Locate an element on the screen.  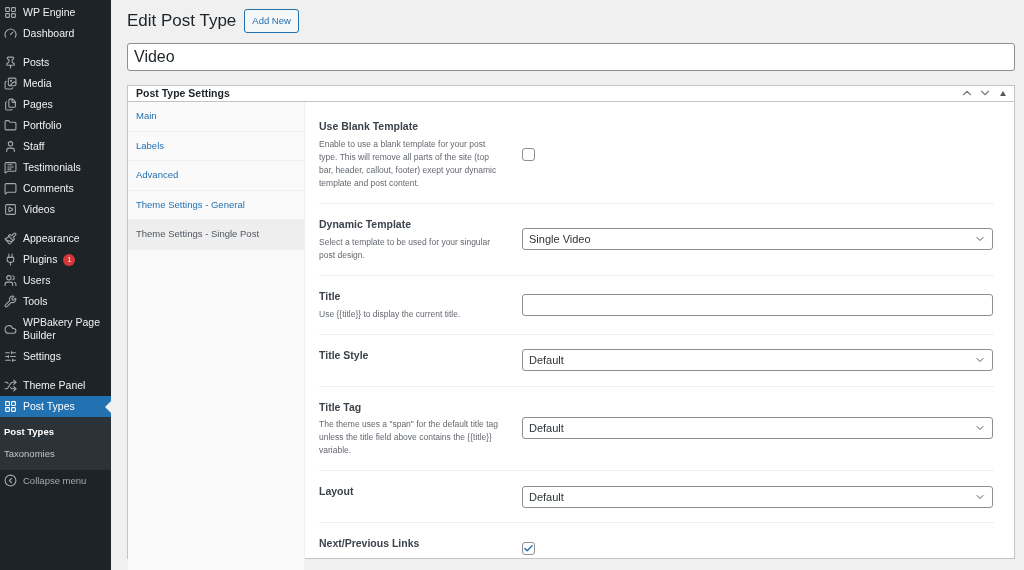
page-title: Edit Post Type is located at coordinates (182, 21).